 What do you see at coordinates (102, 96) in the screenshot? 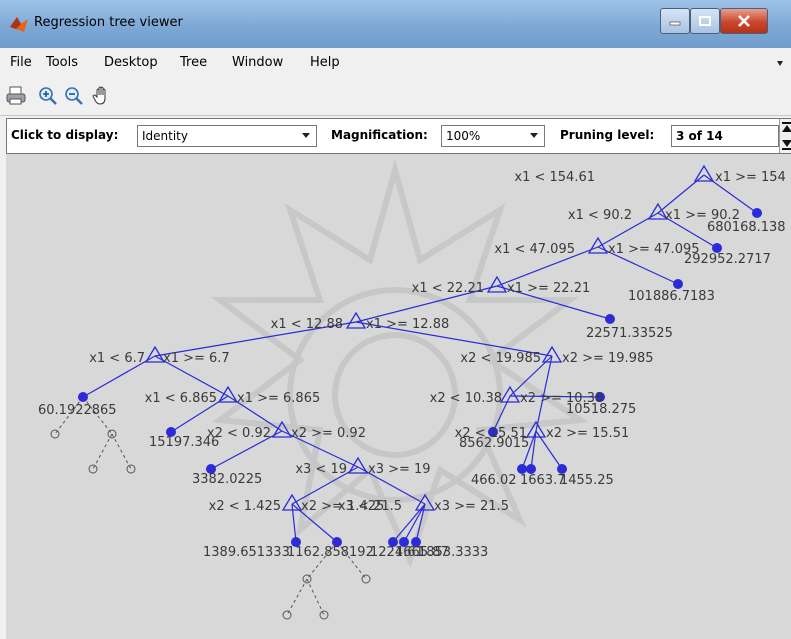
I see `pan-hand-icon` at bounding box center [102, 96].